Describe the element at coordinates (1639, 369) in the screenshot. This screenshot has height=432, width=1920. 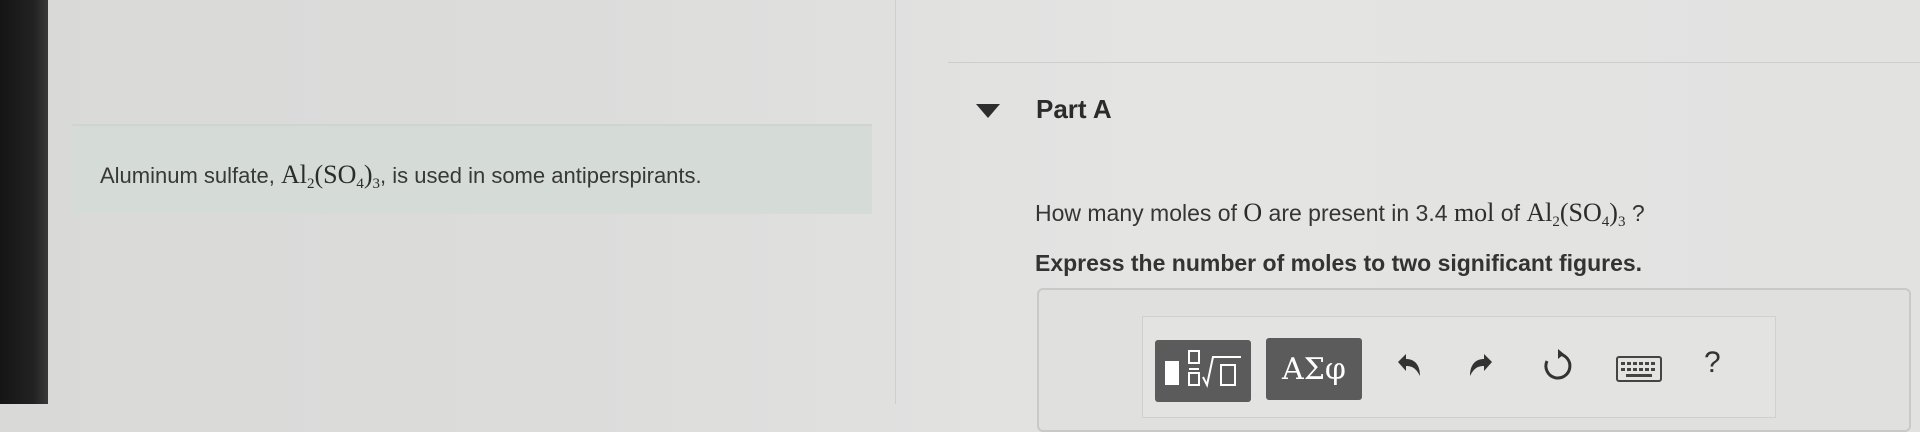
I see `keyboard-icon` at that location.